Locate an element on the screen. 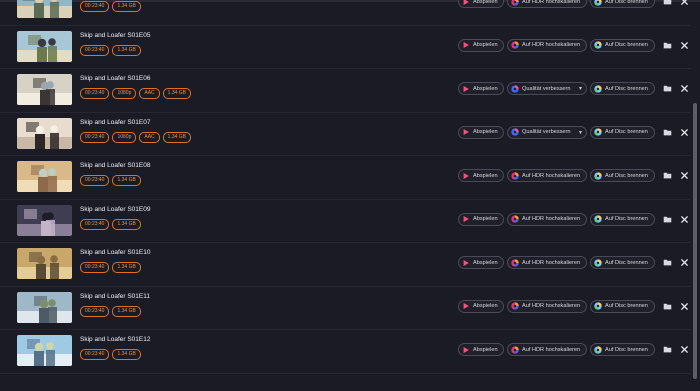 This screenshot has width=700, height=391. scrollbar is located at coordinates (695, 241).